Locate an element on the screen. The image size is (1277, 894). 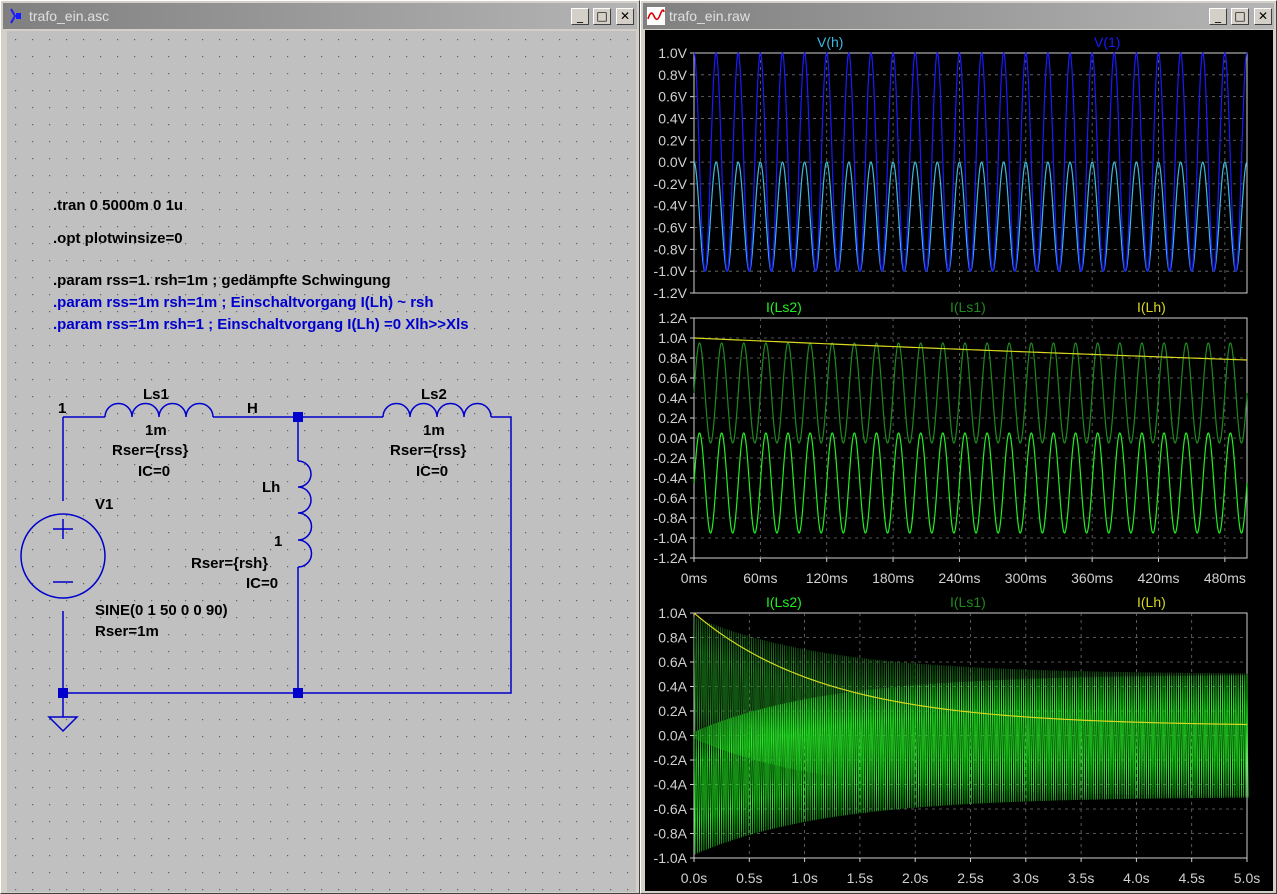
xtick-label: 420ms is located at coordinates (1159, 578).